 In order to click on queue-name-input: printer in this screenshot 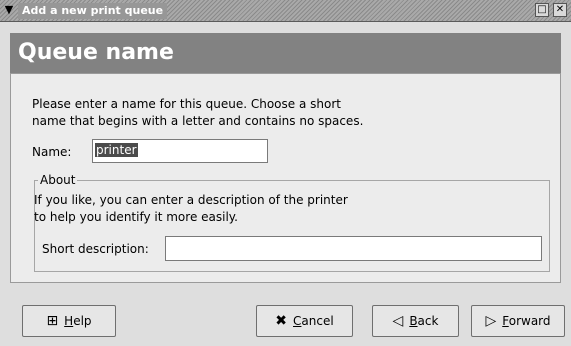, I will do `click(180, 151)`.